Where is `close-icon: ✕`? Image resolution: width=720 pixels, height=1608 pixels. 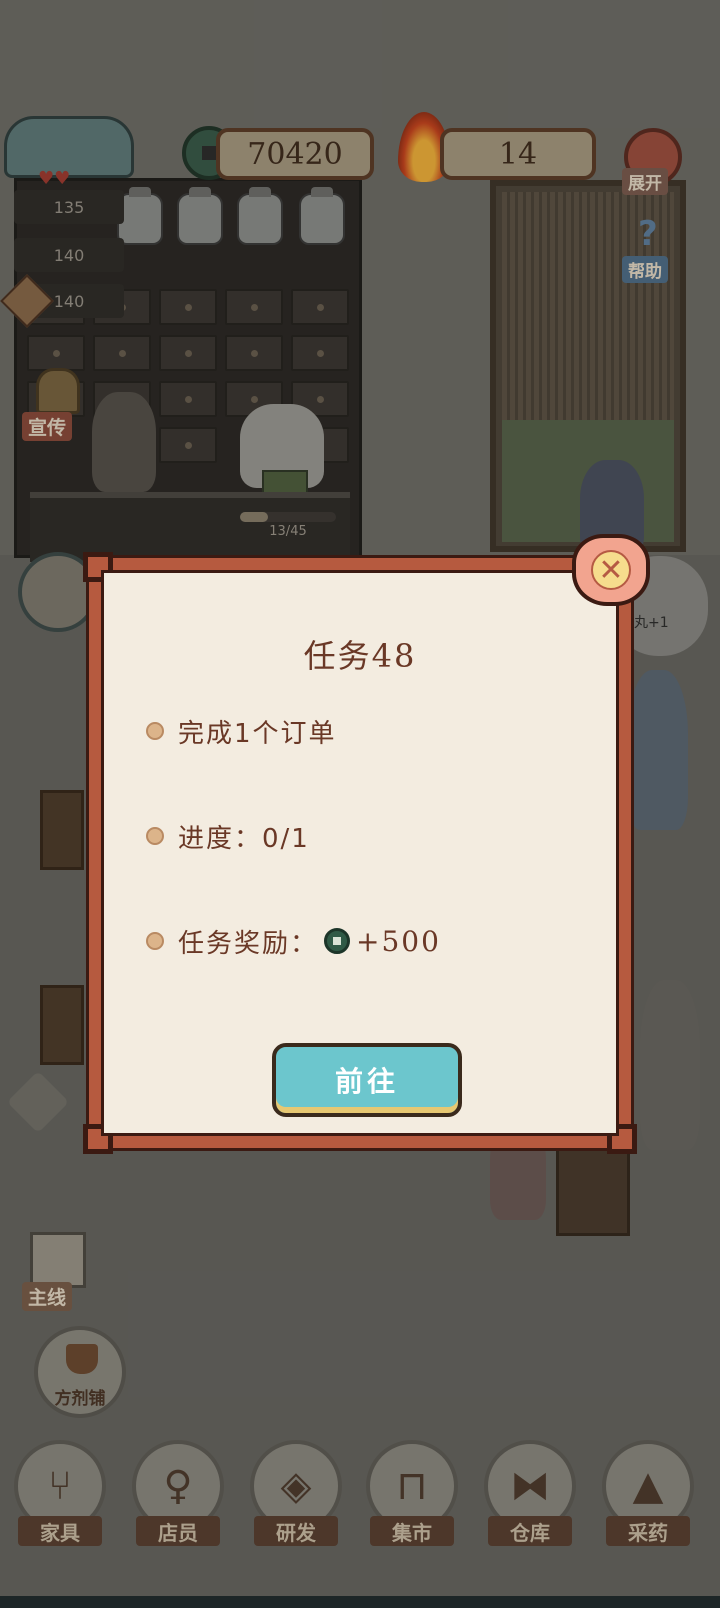
close-icon: ✕ is located at coordinates (611, 570).